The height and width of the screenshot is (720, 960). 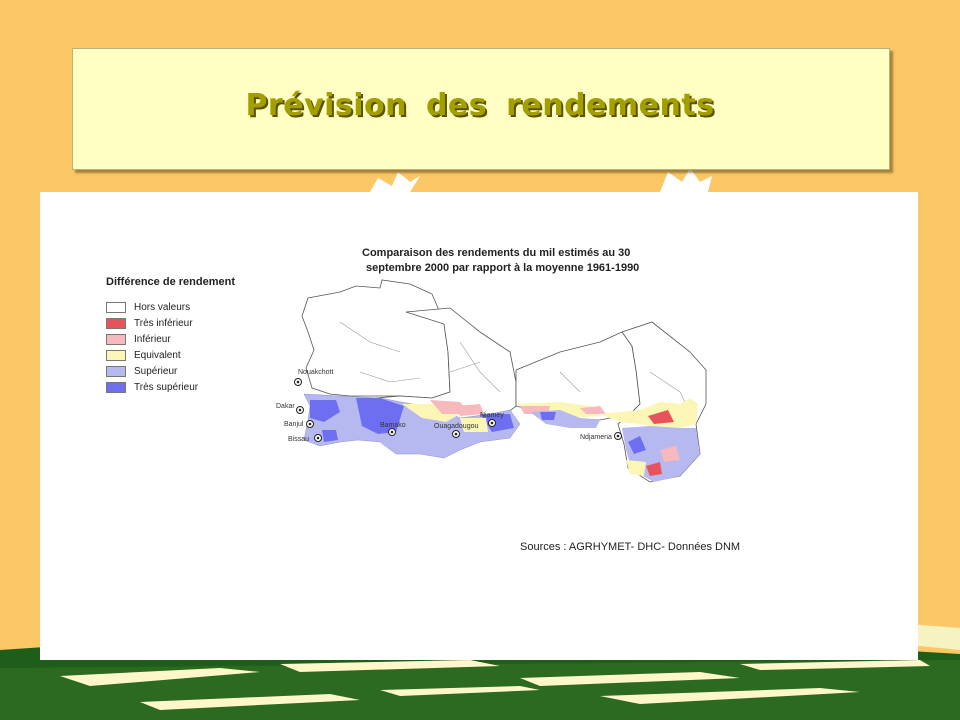 What do you see at coordinates (170, 282) in the screenshot?
I see `legend-title: Différence de rendement` at bounding box center [170, 282].